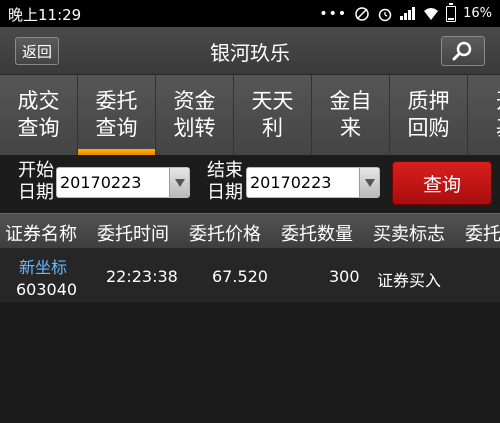  I want to click on wifi-icon, so click(431, 13).